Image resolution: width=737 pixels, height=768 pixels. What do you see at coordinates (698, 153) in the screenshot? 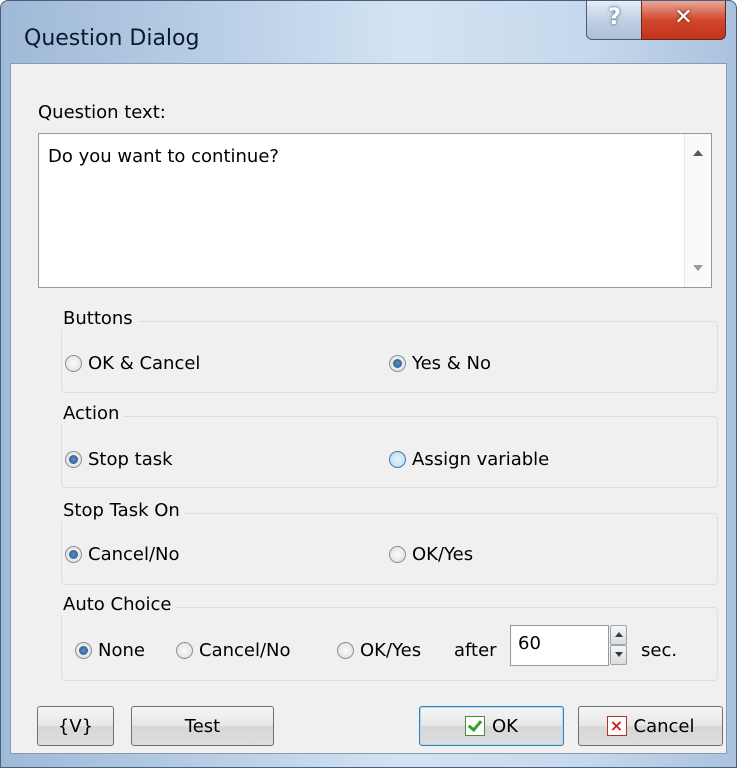
I see `scroll-up-icon` at bounding box center [698, 153].